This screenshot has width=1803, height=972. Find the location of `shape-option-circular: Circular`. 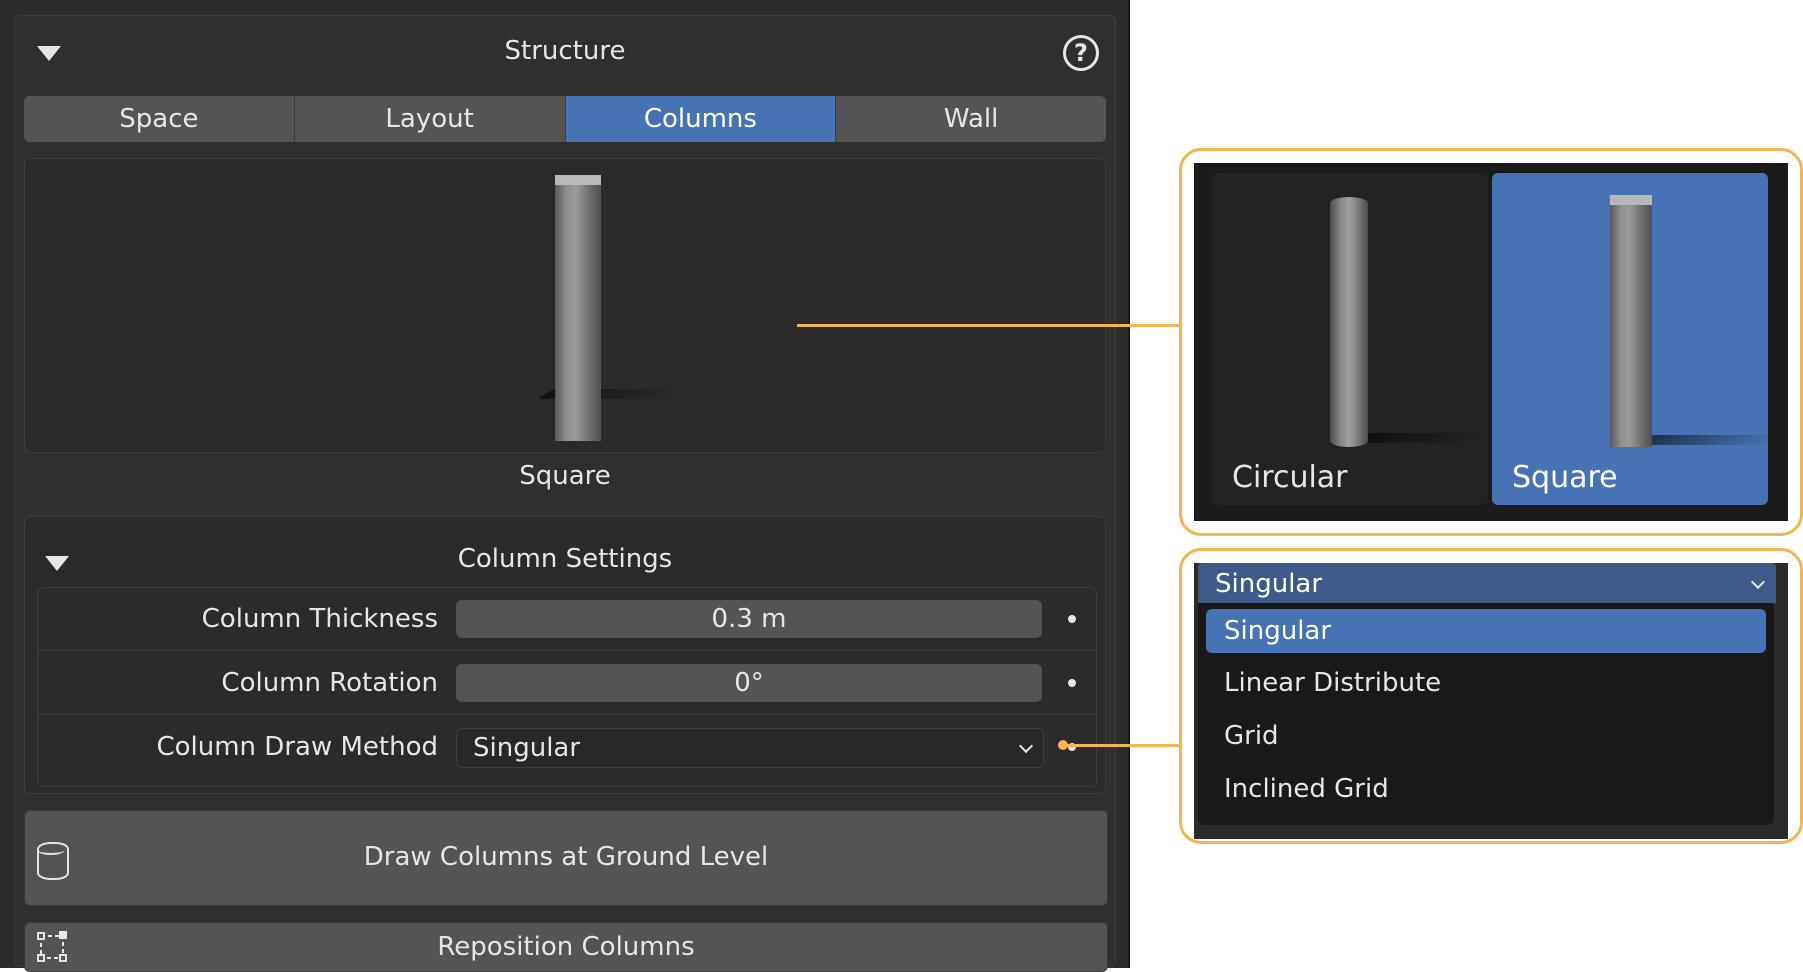

shape-option-circular: Circular is located at coordinates (1350, 339).